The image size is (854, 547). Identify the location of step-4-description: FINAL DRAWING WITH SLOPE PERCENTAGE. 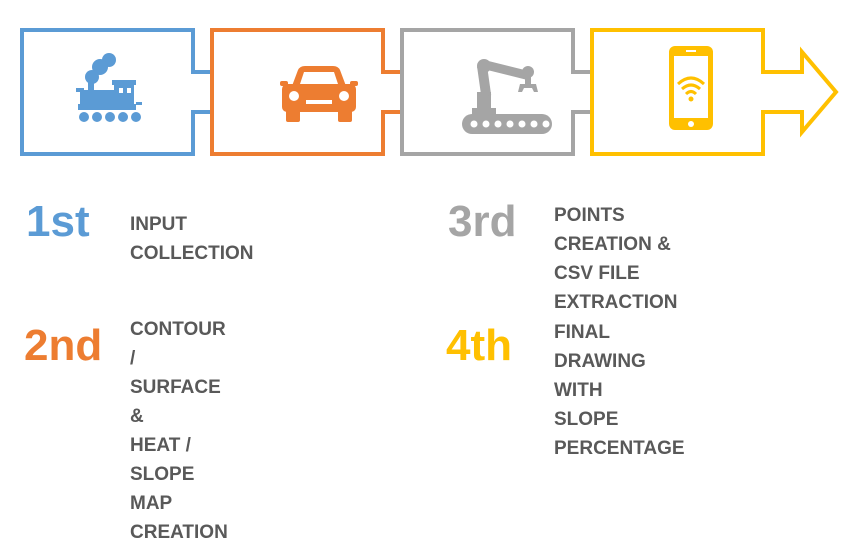
(619, 390).